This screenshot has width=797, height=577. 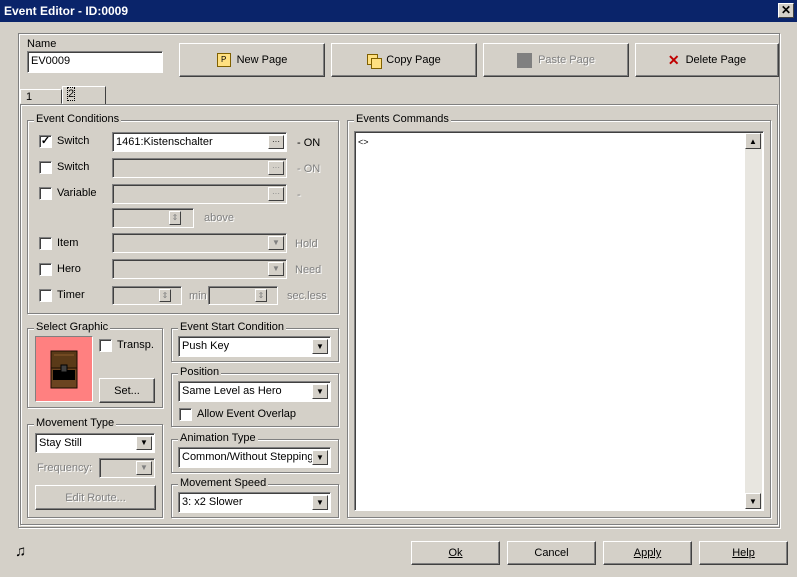 I want to click on hero-checkbox, so click(x=45, y=269).